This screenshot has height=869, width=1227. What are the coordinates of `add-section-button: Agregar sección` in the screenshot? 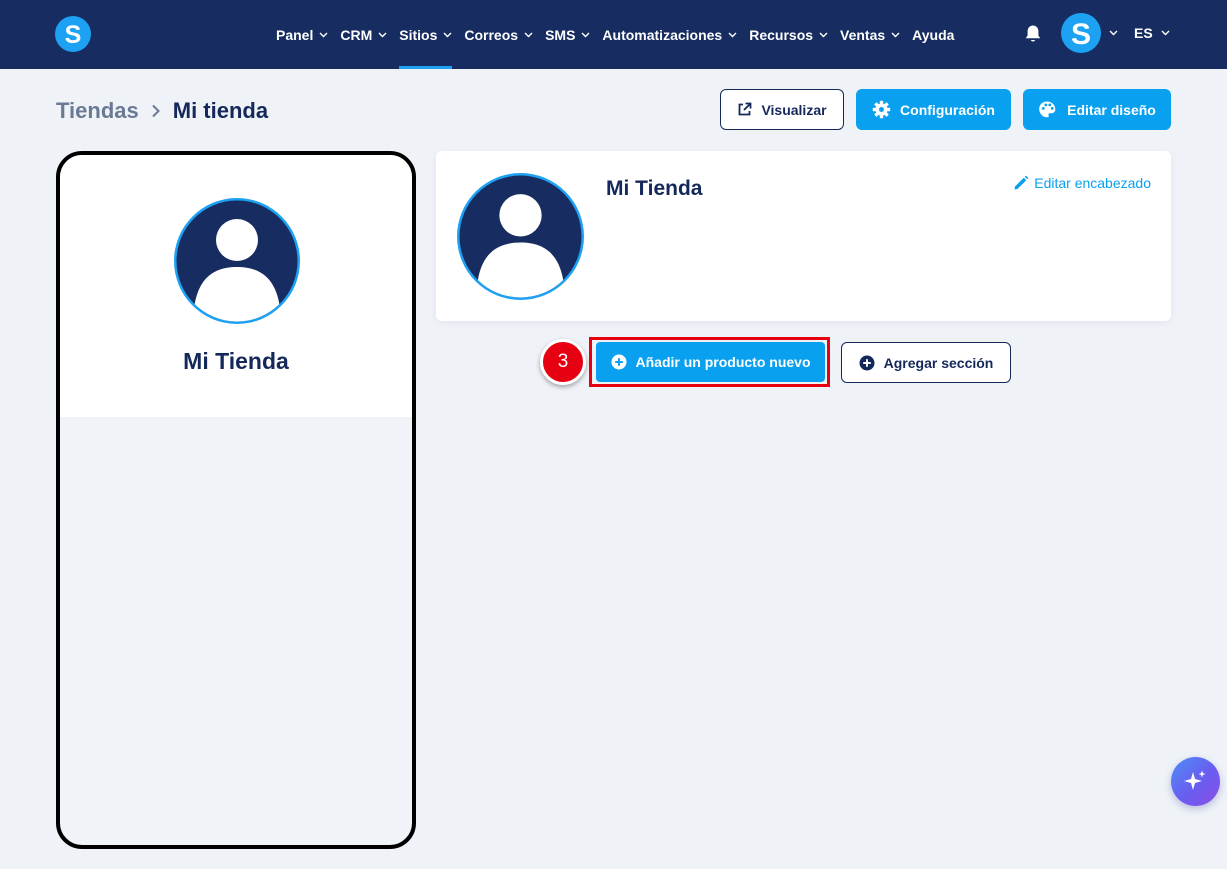 It's located at (926, 362).